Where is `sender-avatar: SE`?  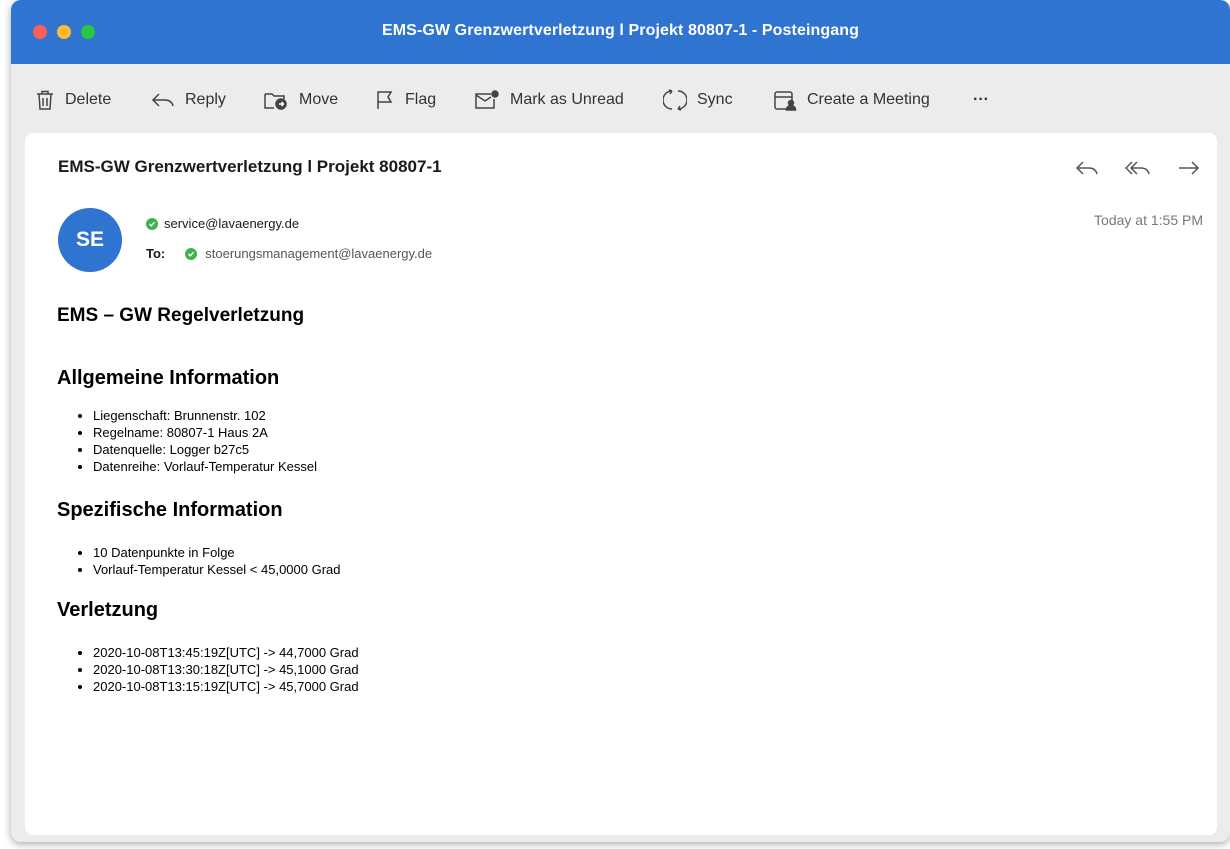 sender-avatar: SE is located at coordinates (90, 240).